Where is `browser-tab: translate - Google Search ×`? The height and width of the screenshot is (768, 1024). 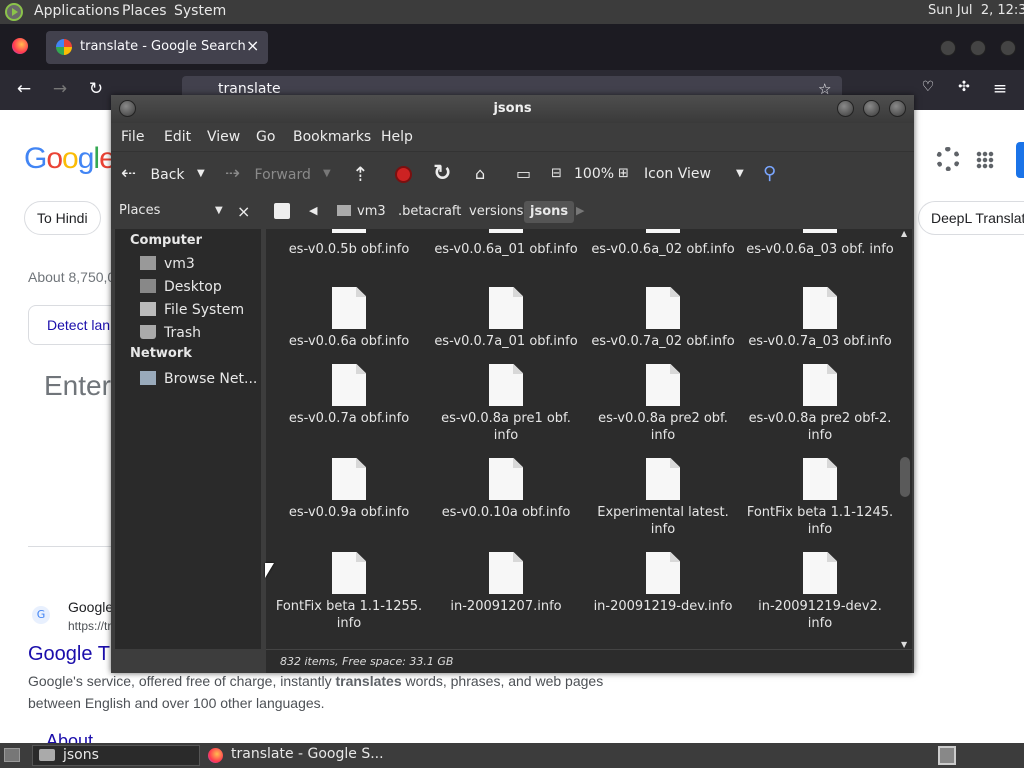
browser-tab: translate - Google Search × is located at coordinates (157, 47).